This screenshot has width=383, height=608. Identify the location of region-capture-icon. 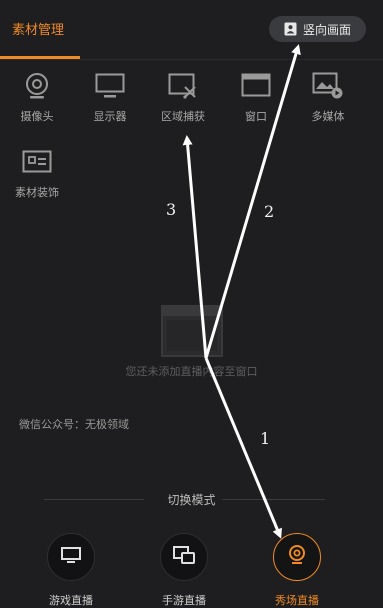
(183, 86).